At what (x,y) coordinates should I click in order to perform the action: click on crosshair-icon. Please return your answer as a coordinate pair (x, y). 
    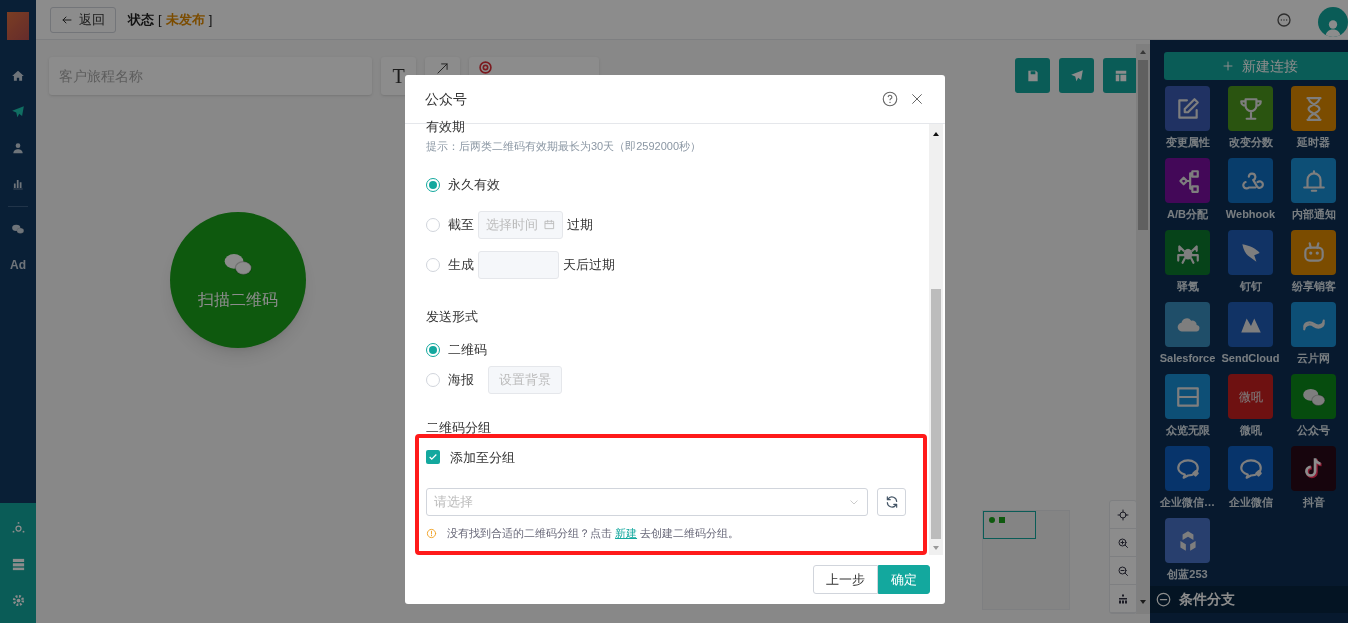
    Looking at the image, I should click on (1123, 514).